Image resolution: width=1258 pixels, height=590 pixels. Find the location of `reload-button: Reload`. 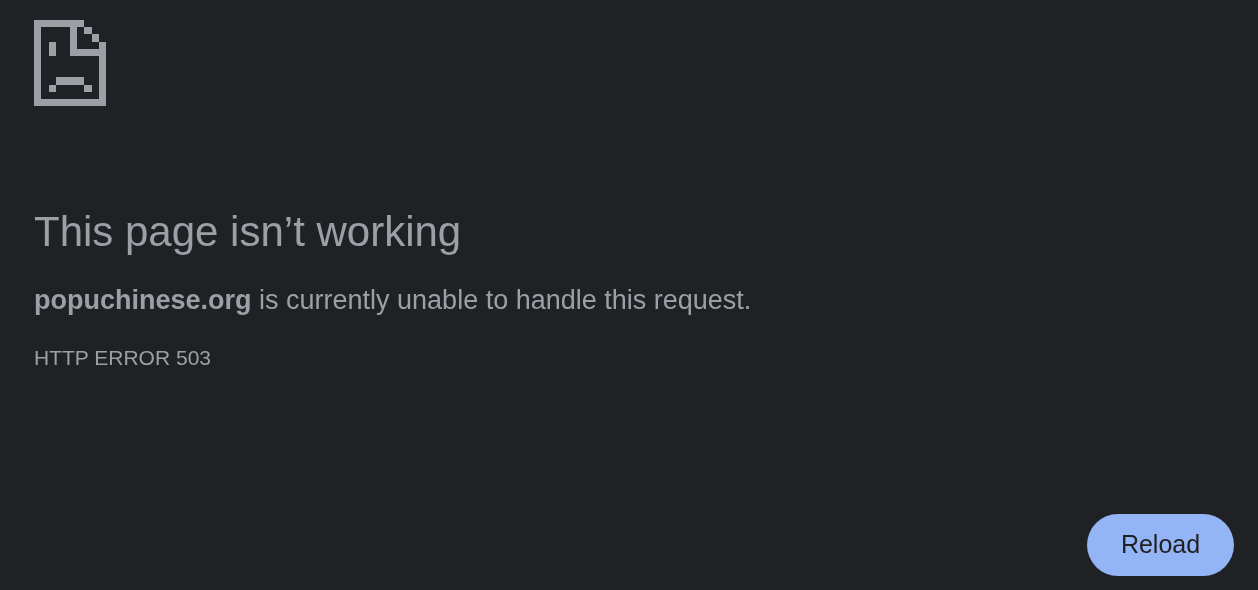

reload-button: Reload is located at coordinates (1160, 545).